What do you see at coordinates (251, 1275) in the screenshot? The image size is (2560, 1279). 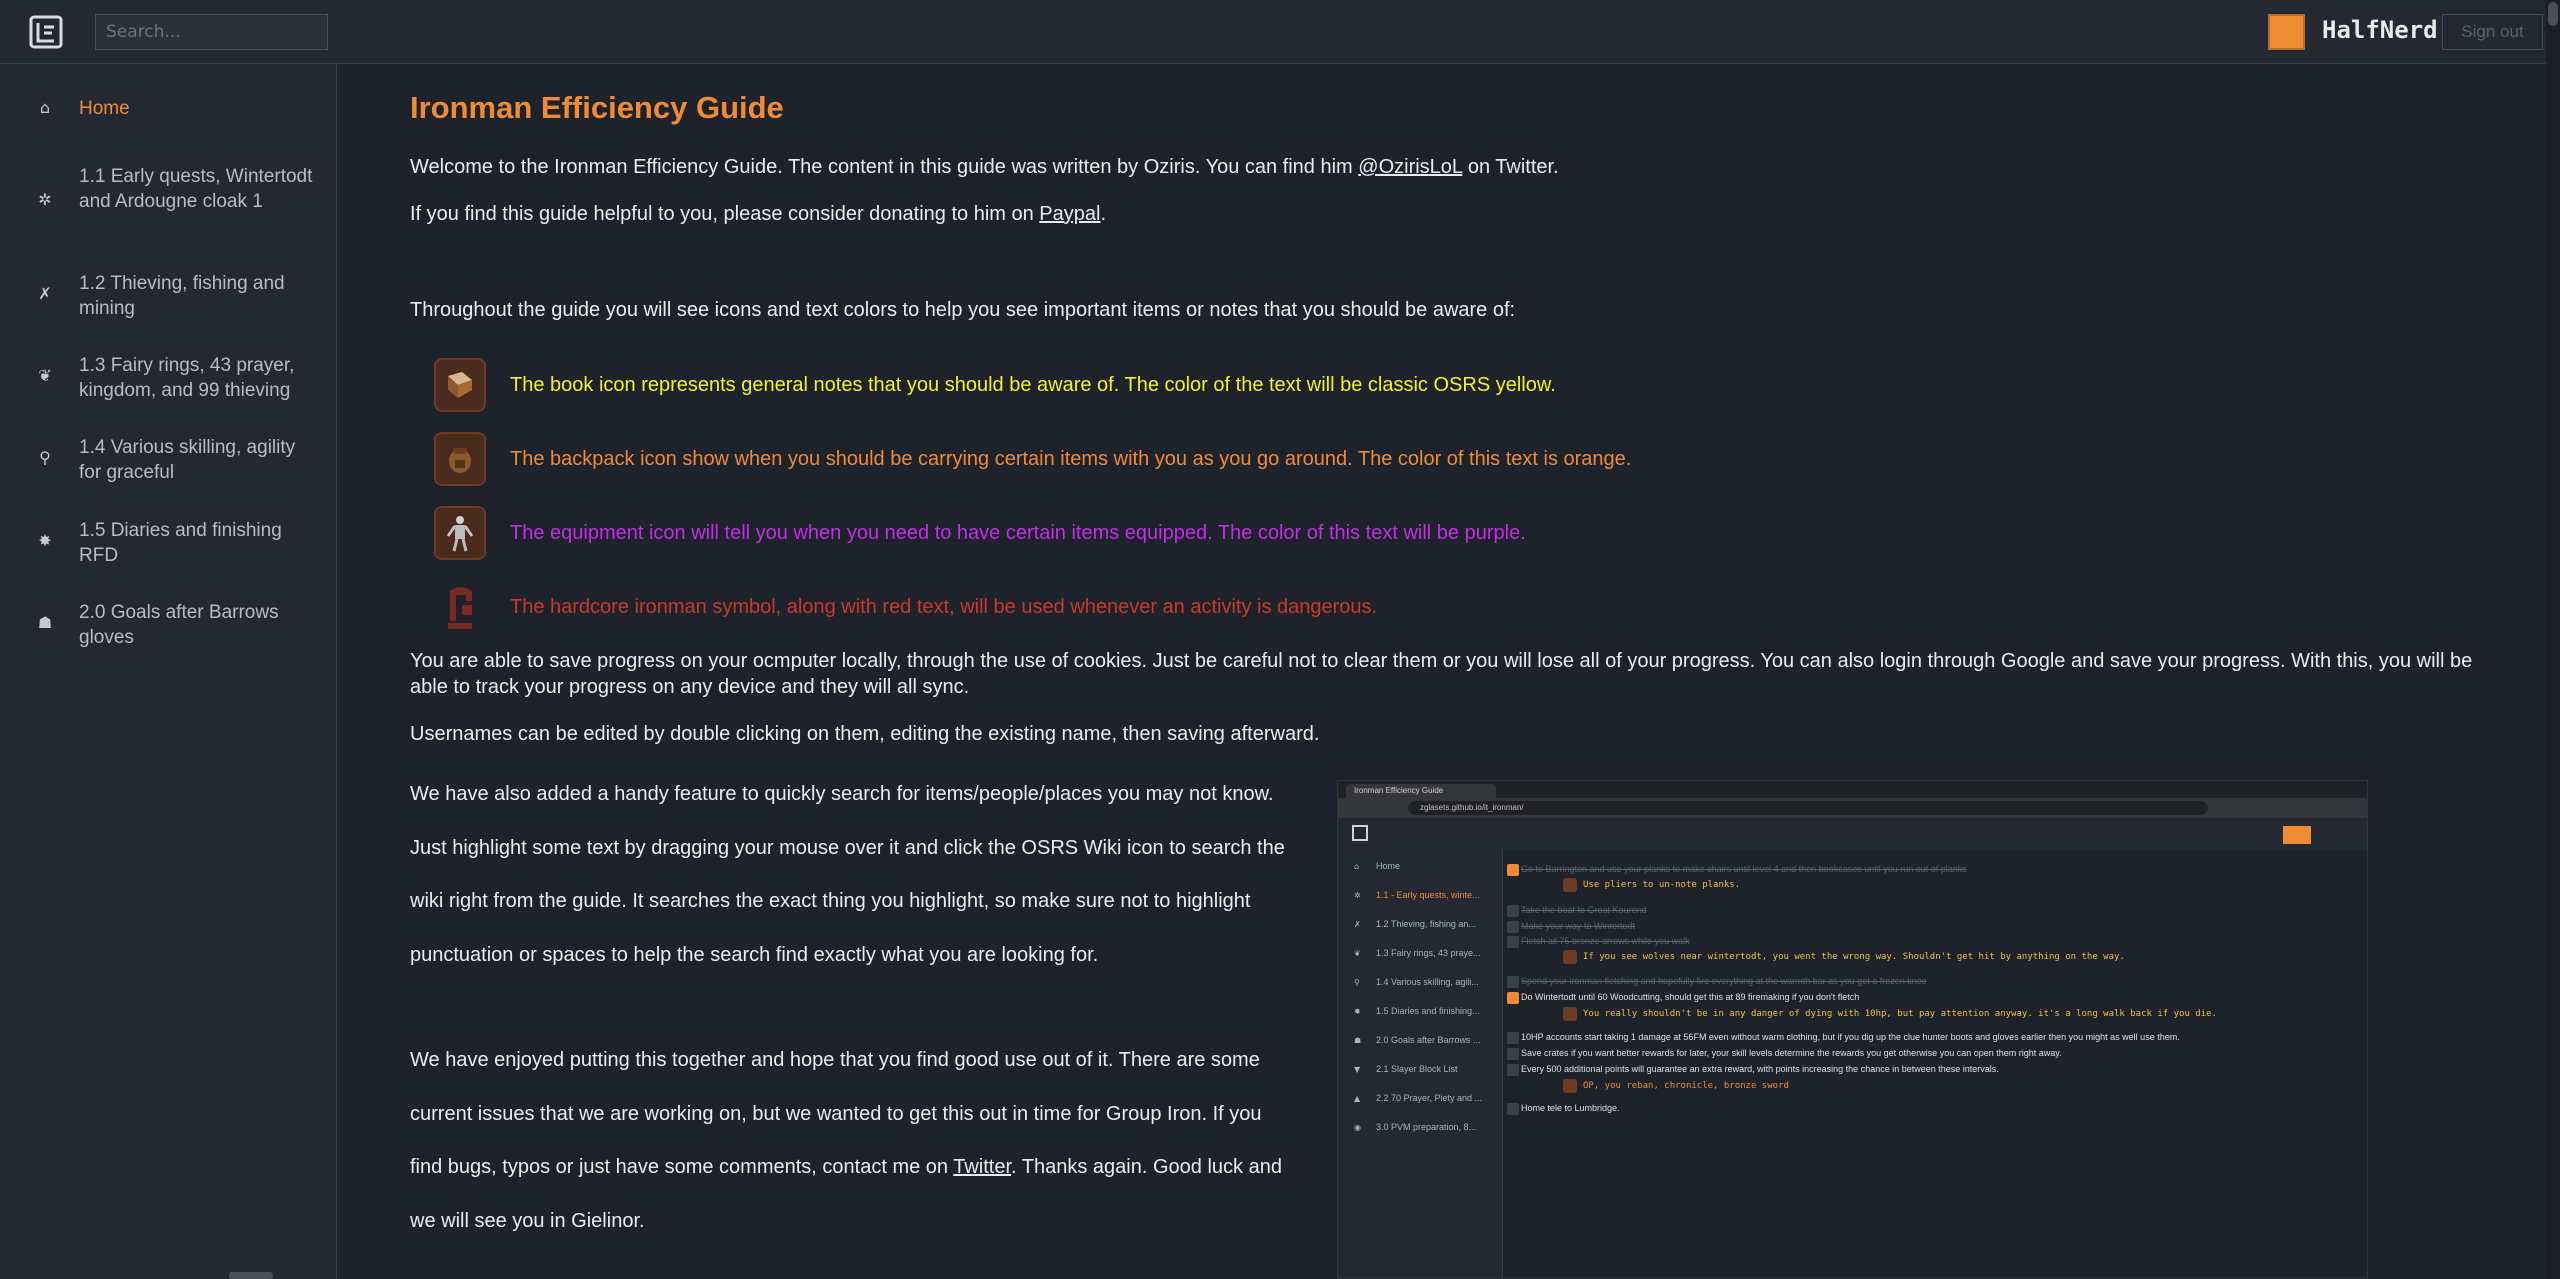 I see `sidebar-horizontal-scrollbar` at bounding box center [251, 1275].